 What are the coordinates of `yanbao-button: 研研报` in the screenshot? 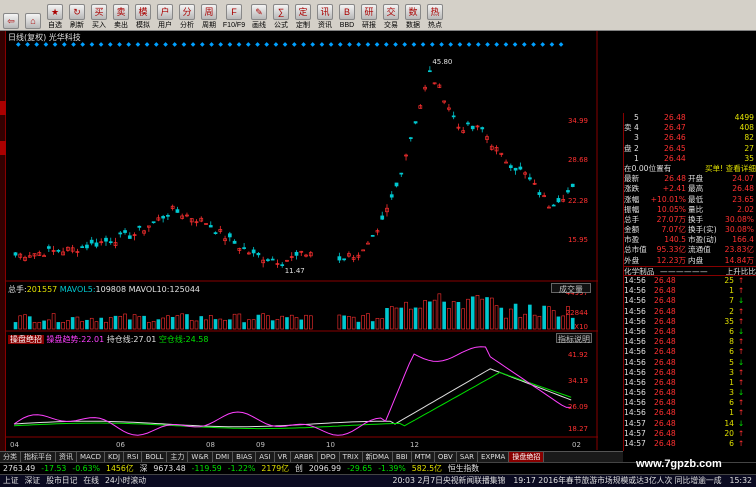 It's located at (369, 15).